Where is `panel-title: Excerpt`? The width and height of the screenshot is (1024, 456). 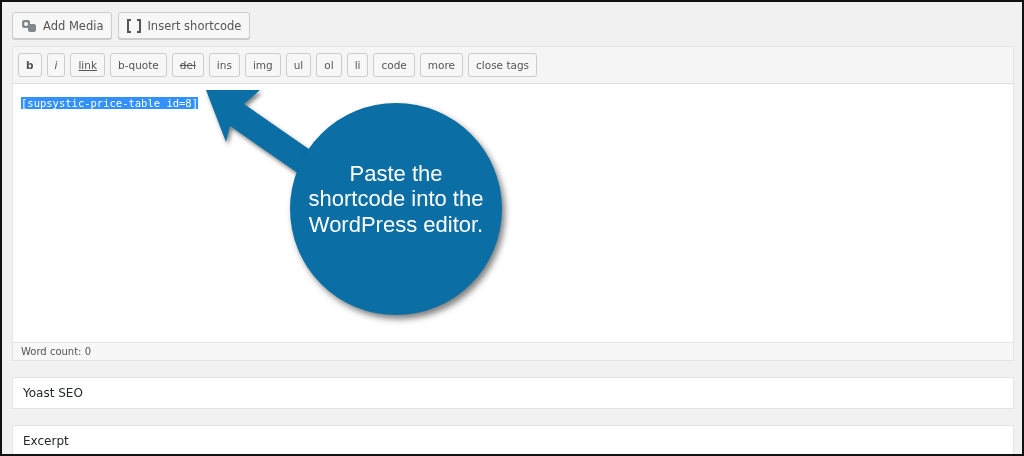 panel-title: Excerpt is located at coordinates (46, 441).